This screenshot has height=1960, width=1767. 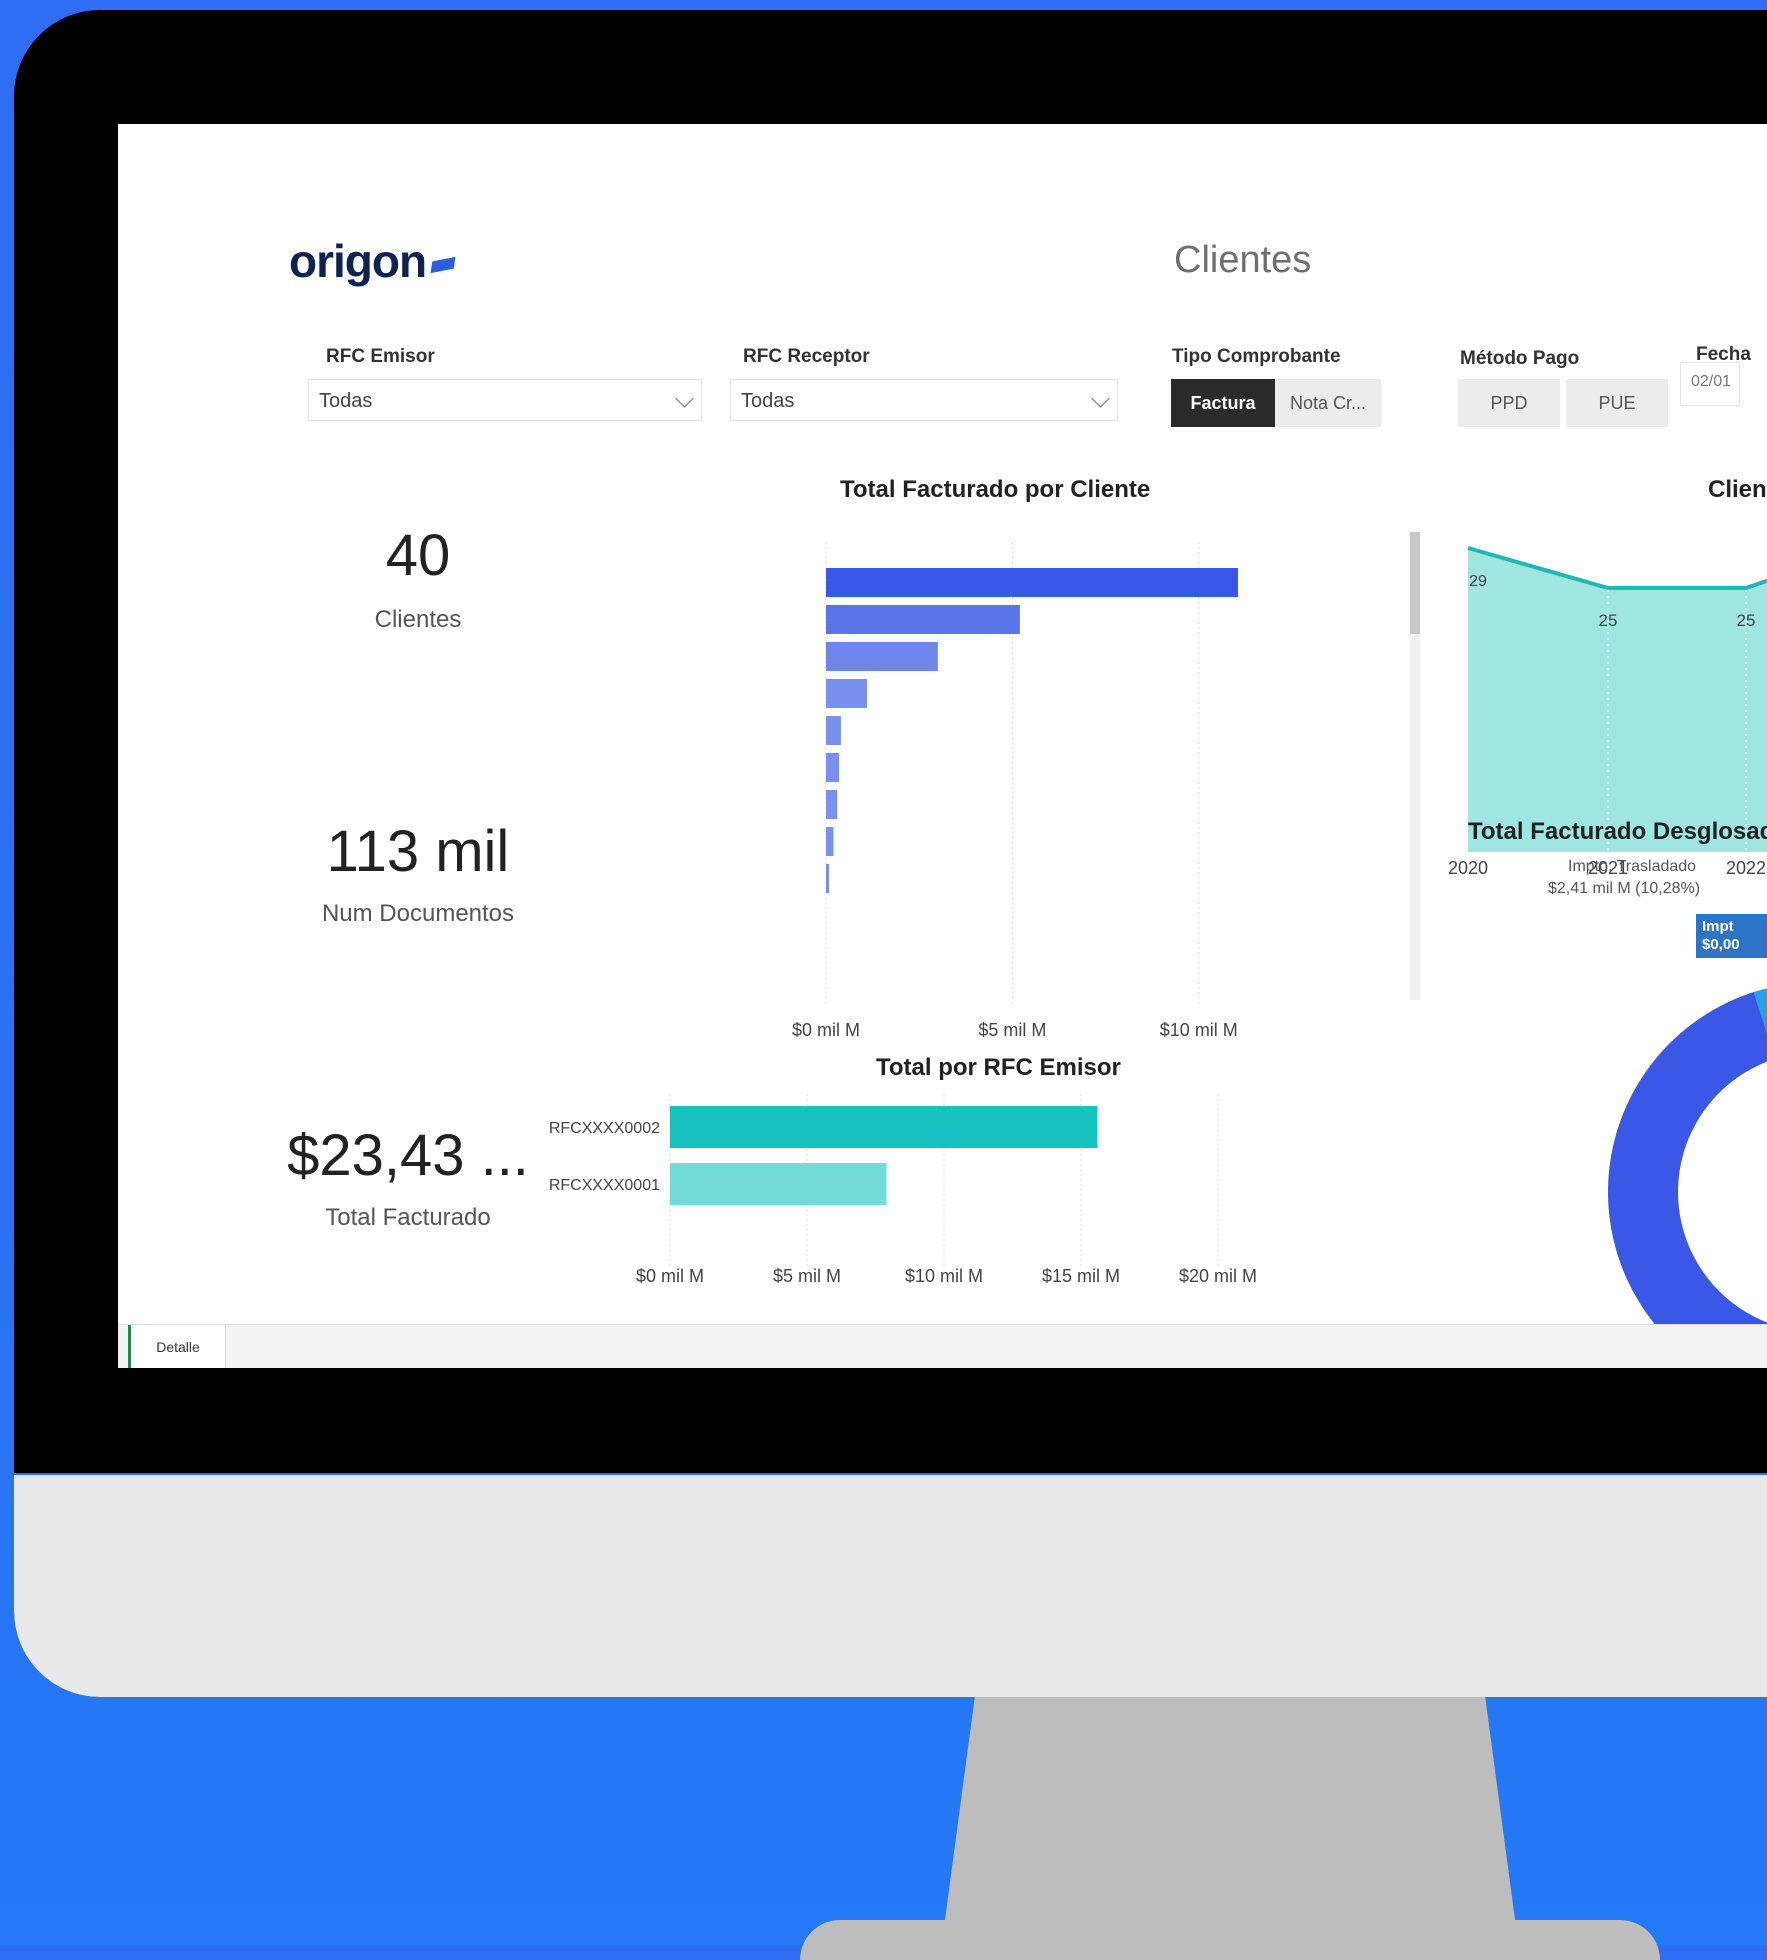 I want to click on chart-title-clientes-area: Client, so click(x=1737, y=489).